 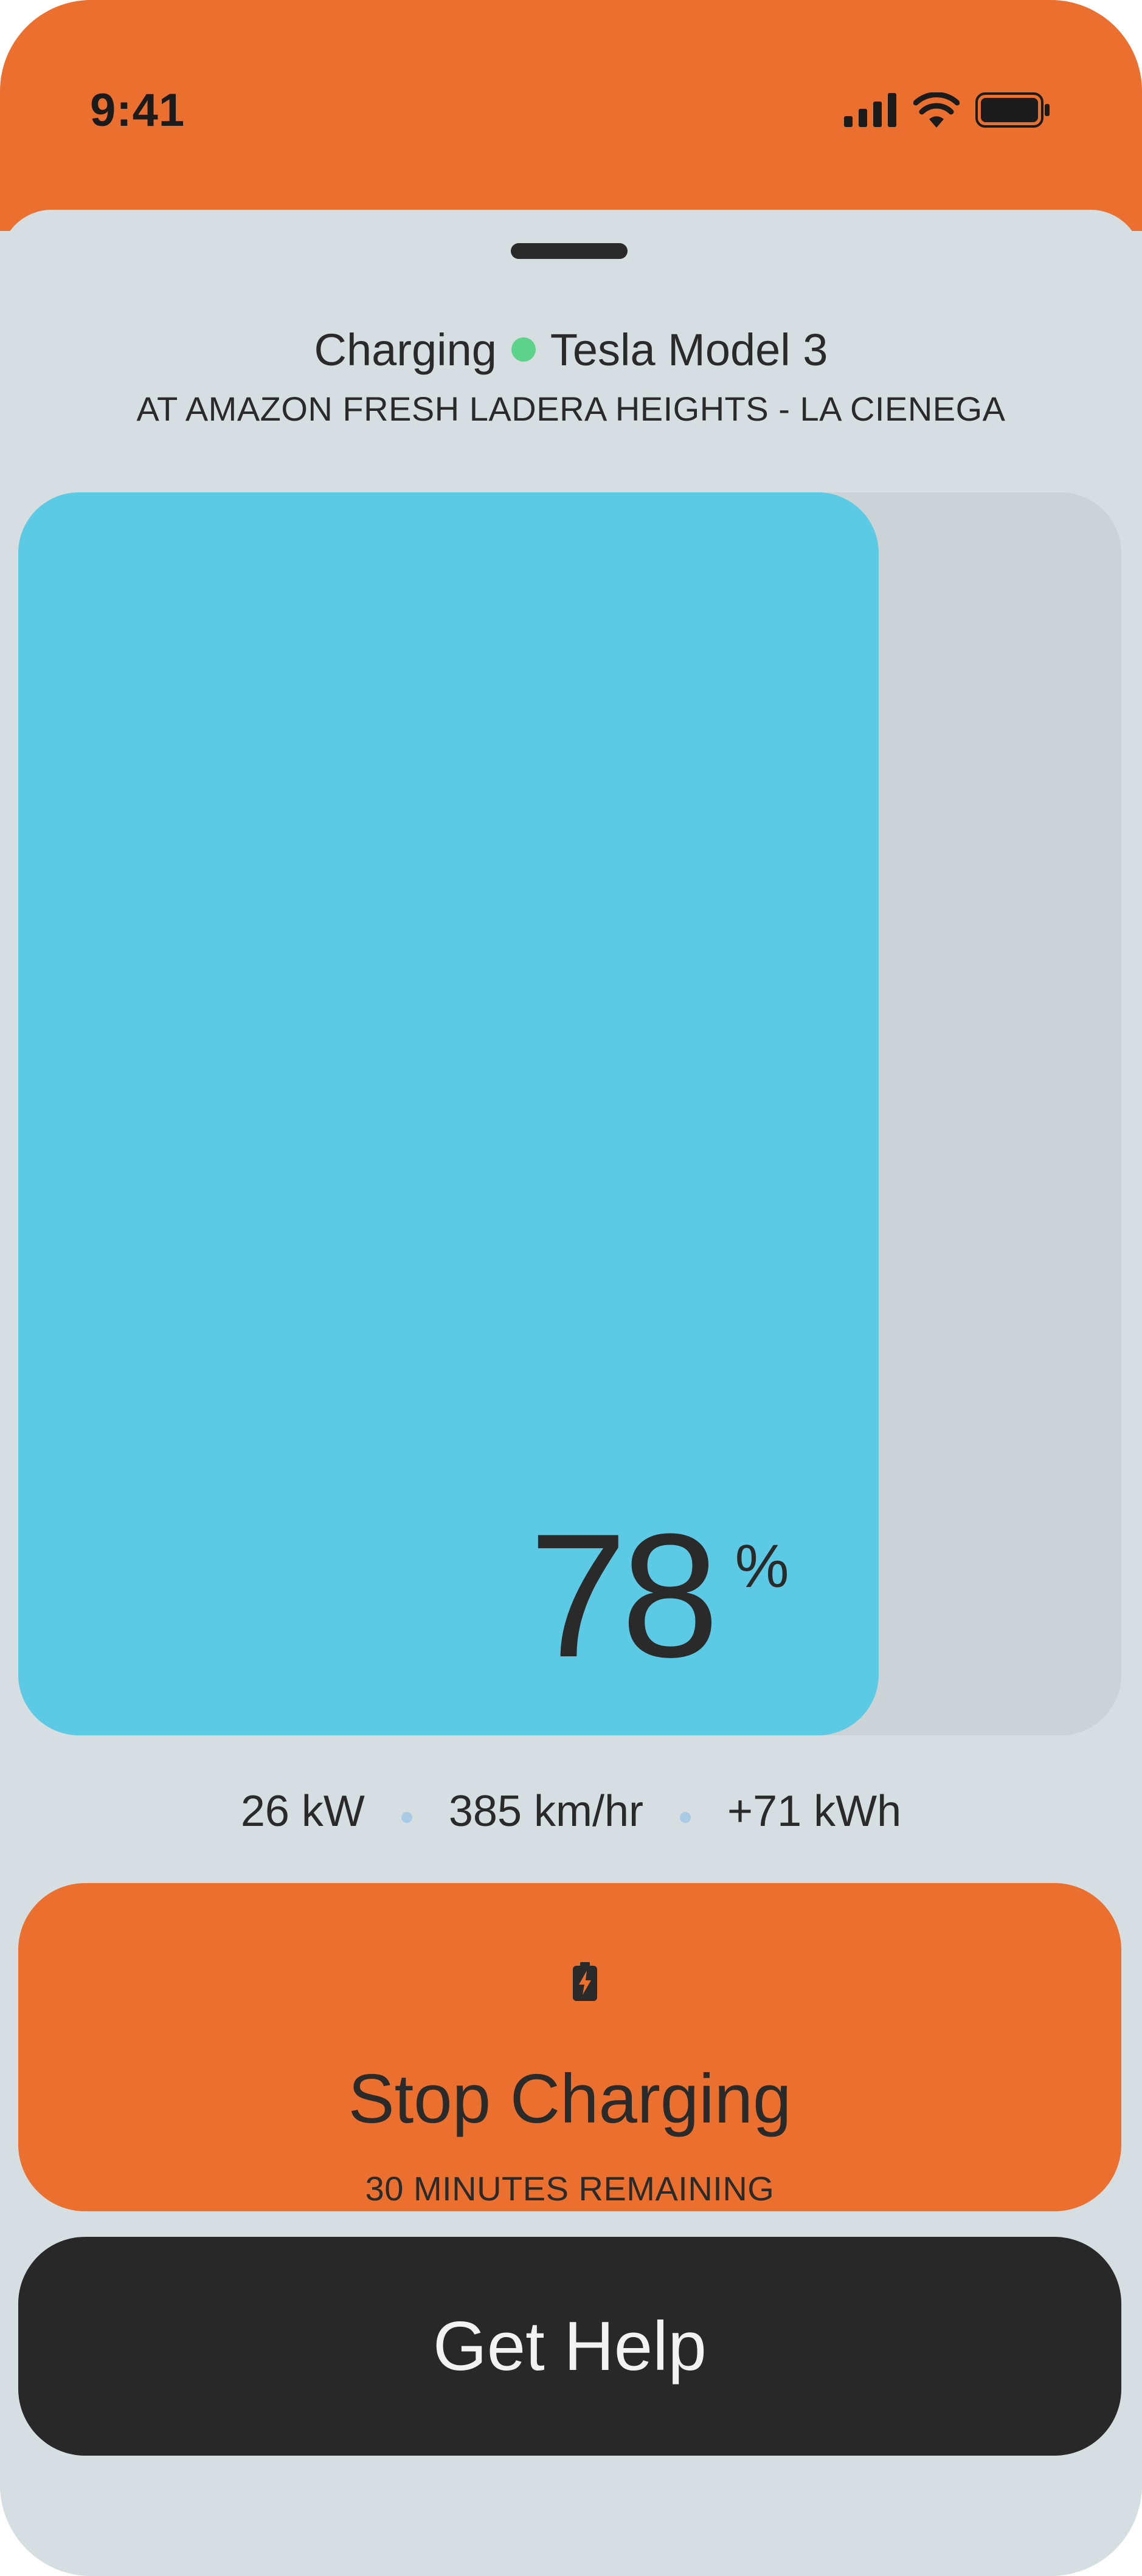 I want to click on charging-stats: 26 kW 385 km/hr +71 kWh, so click(x=571, y=1811).